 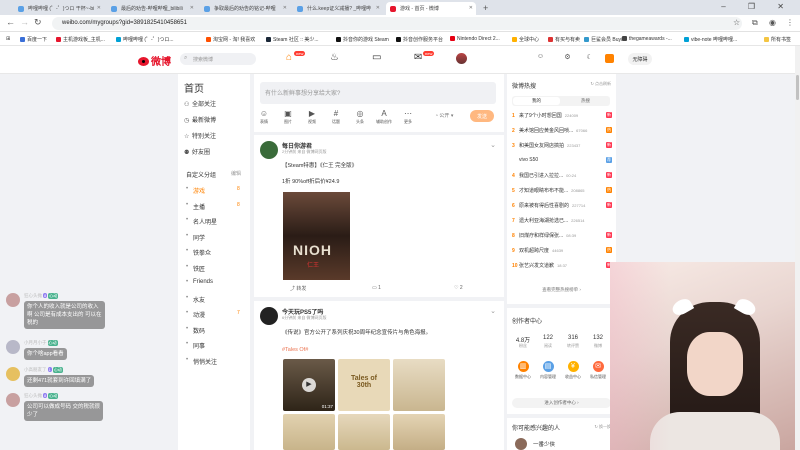 What do you see at coordinates (548, 370) in the screenshot?
I see `content-manage-button: ▤ 内容管理` at bounding box center [548, 370].